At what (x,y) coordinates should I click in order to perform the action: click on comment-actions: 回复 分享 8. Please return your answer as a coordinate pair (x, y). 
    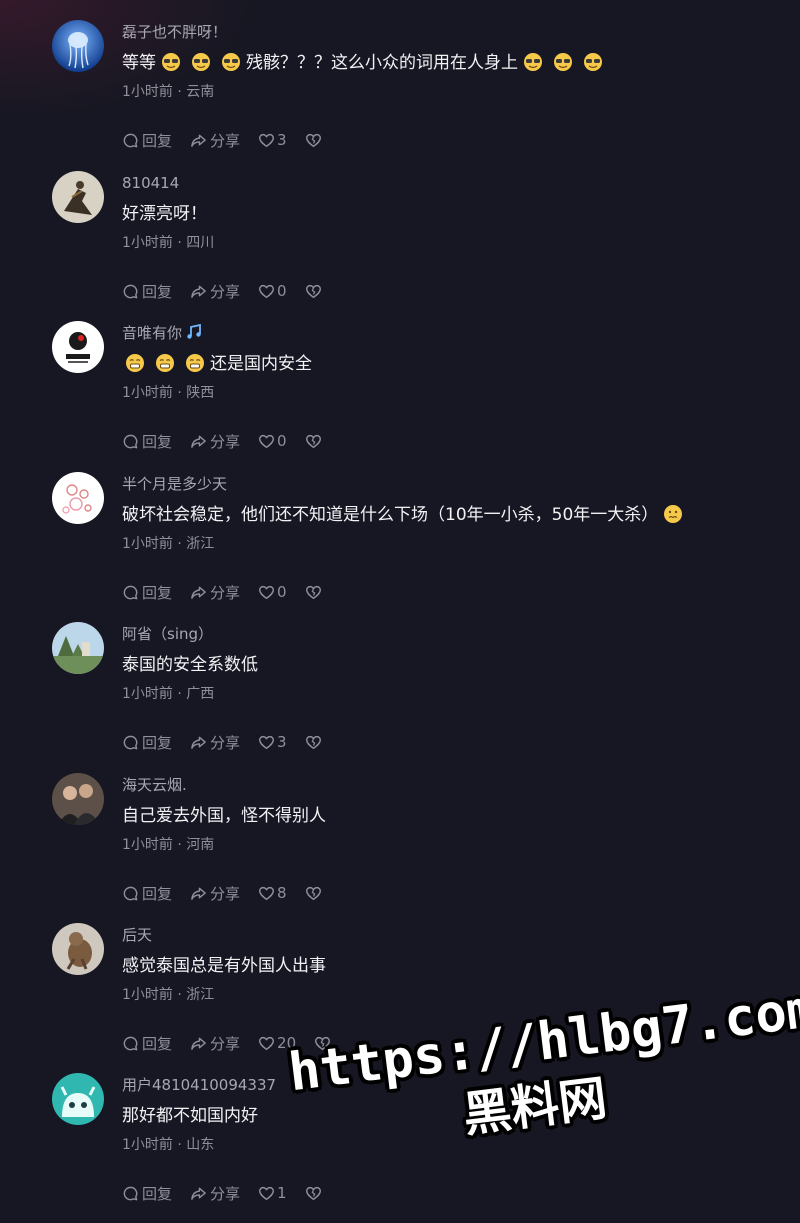
    Looking at the image, I should click on (223, 893).